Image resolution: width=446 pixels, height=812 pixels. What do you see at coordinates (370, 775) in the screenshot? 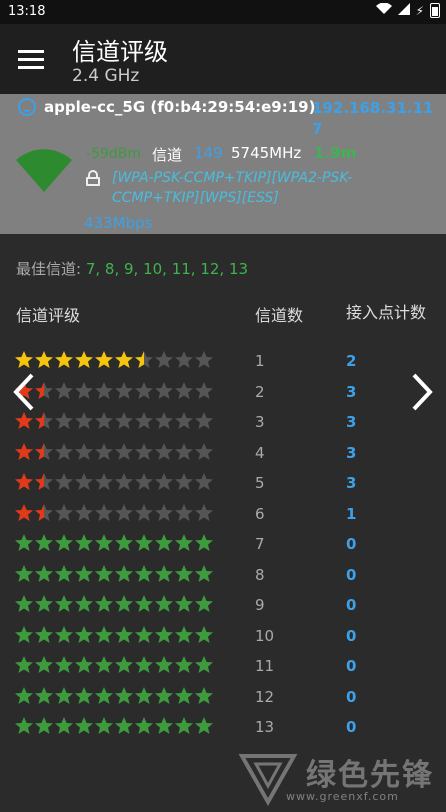
I see `watermark-text: 绿色先锋` at bounding box center [370, 775].